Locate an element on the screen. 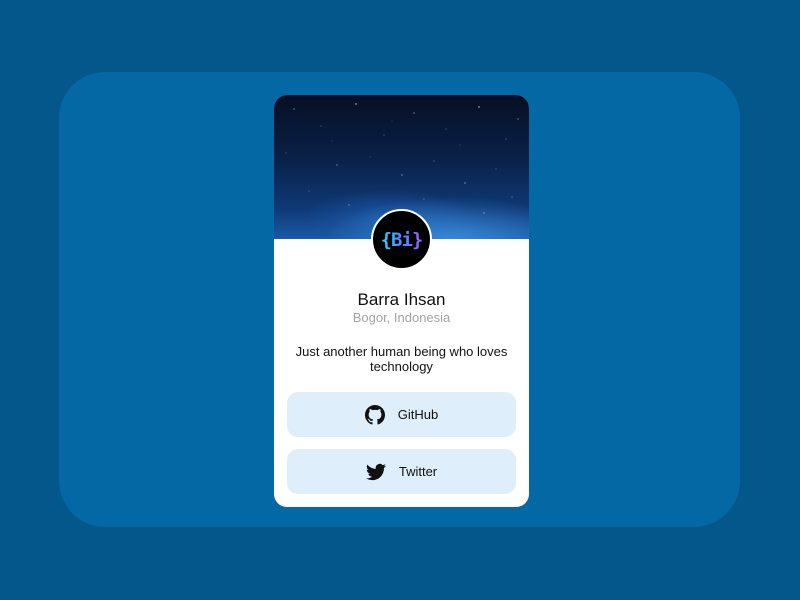  github-button: GitHub is located at coordinates (401, 414).